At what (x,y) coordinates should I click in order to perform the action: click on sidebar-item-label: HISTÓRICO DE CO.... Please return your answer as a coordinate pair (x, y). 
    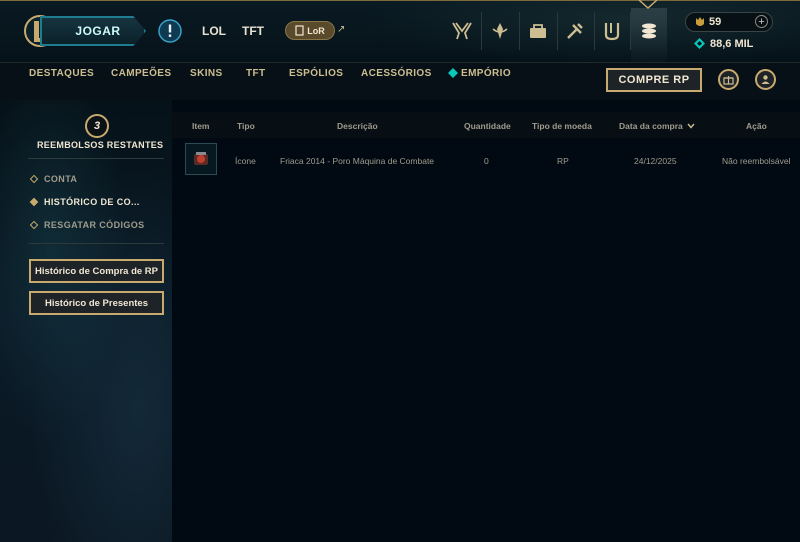
    Looking at the image, I should click on (92, 202).